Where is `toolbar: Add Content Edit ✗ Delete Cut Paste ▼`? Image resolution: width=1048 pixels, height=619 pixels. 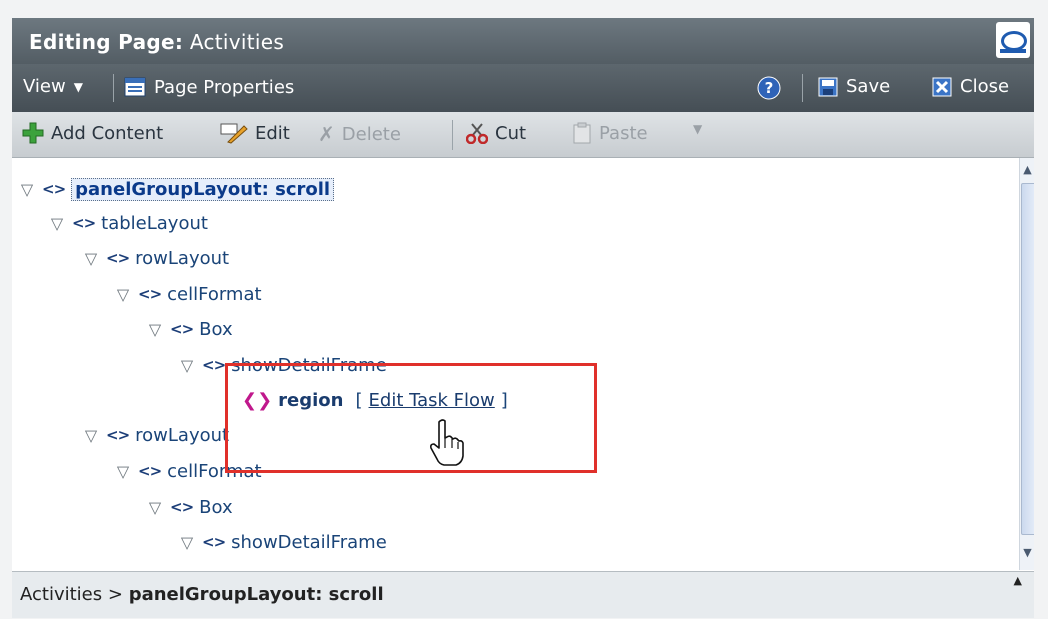 toolbar: Add Content Edit ✗ Delete Cut Paste ▼ is located at coordinates (523, 135).